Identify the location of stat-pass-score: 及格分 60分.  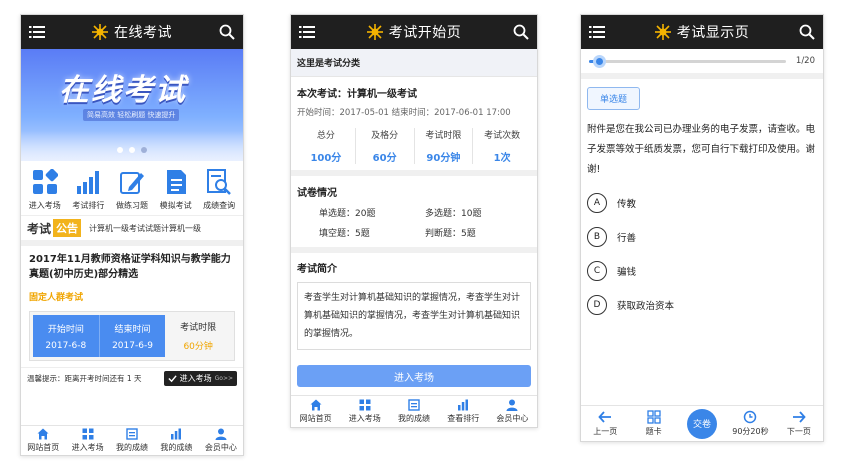
(384, 146).